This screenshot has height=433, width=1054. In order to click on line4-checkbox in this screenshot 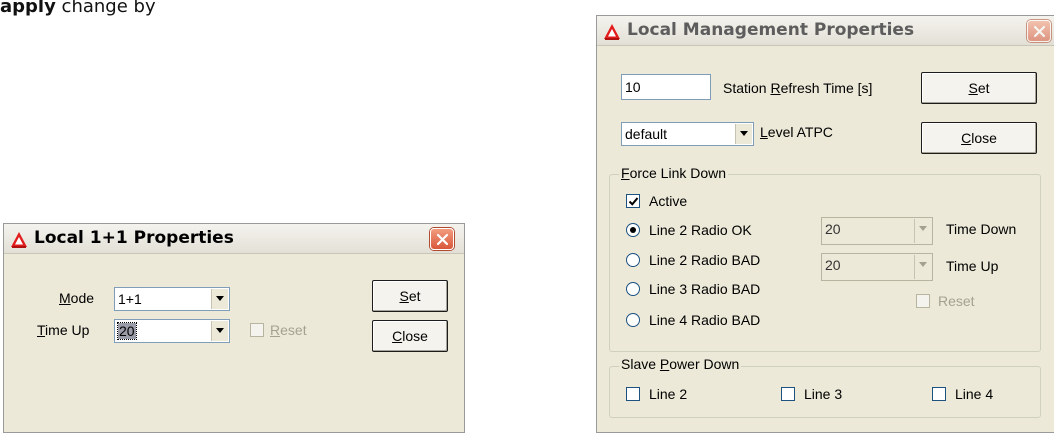, I will do `click(939, 394)`.